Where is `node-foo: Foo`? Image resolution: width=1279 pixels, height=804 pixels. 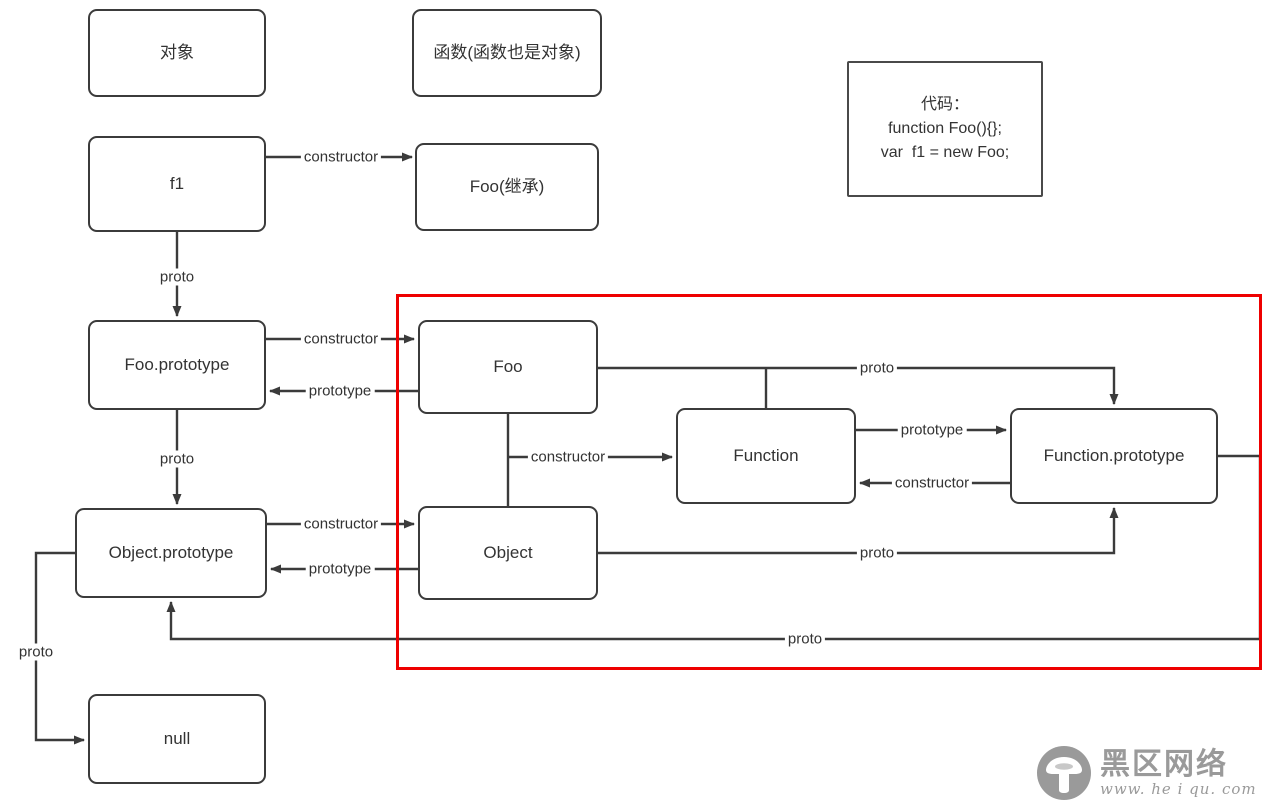 node-foo: Foo is located at coordinates (508, 367).